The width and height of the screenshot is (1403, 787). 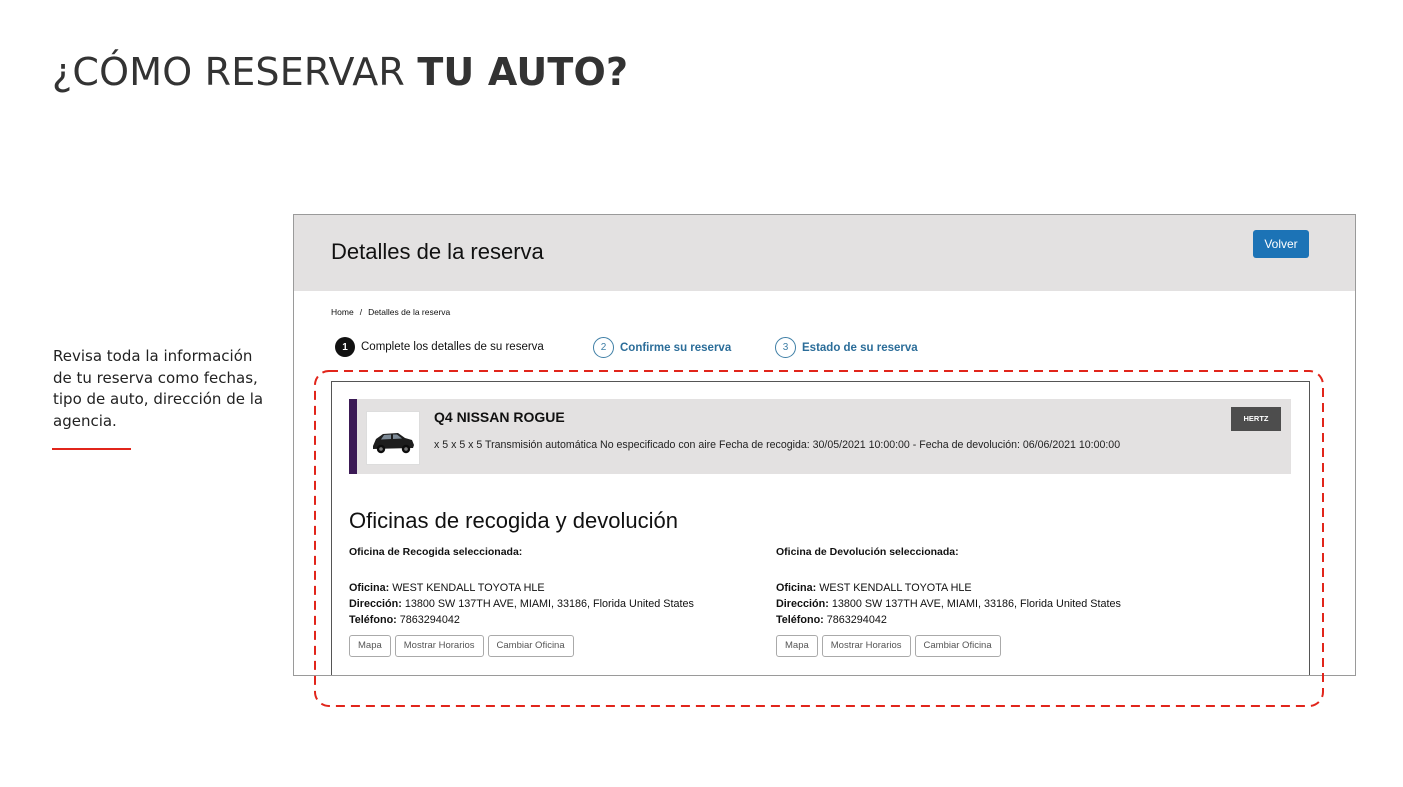 What do you see at coordinates (436, 552) in the screenshot?
I see `pickup-office-heading: Oficina de Recogida seleccionada:` at bounding box center [436, 552].